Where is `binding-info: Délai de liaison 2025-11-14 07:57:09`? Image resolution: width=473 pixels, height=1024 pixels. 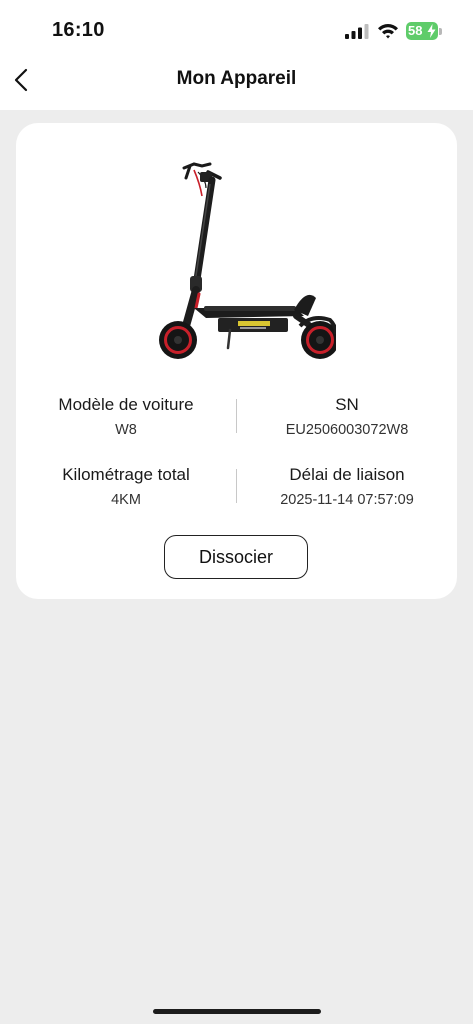 binding-info: Délai de liaison 2025-11-14 07:57:09 is located at coordinates (347, 486).